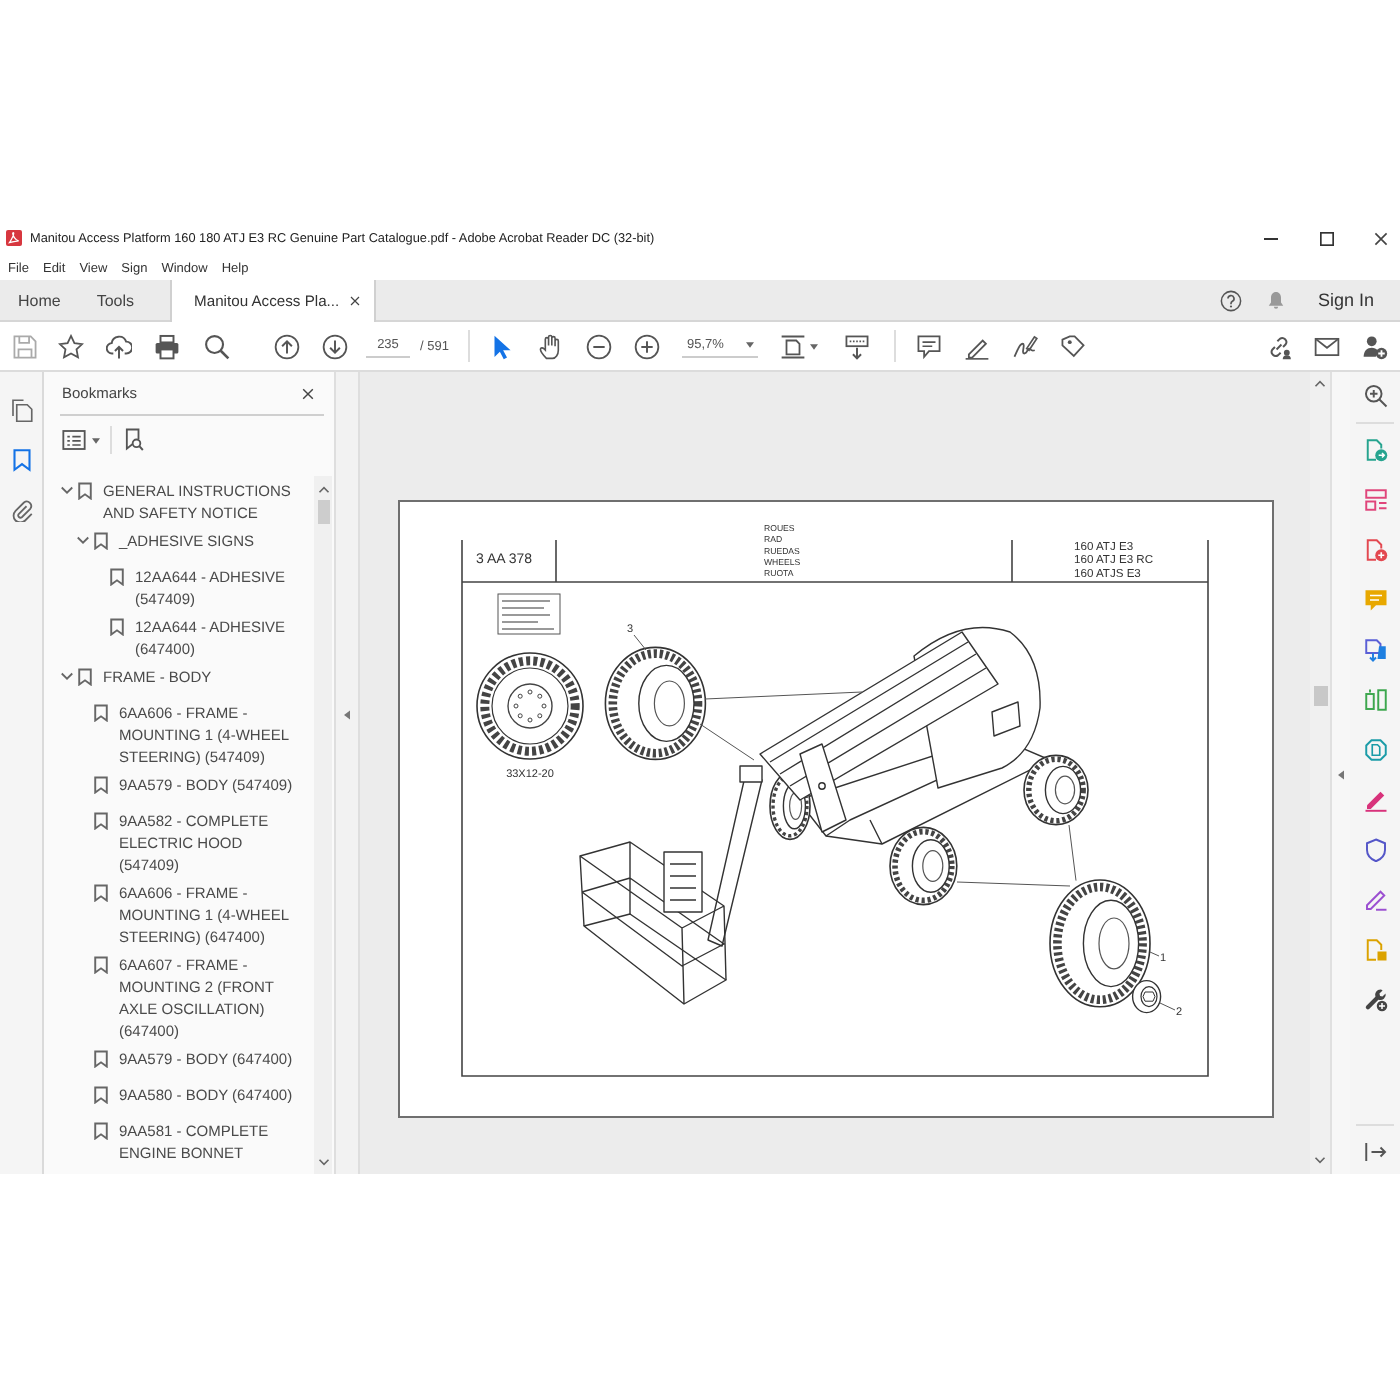  Describe the element at coordinates (1375, 1000) in the screenshot. I see `wrench-plus-icon` at that location.